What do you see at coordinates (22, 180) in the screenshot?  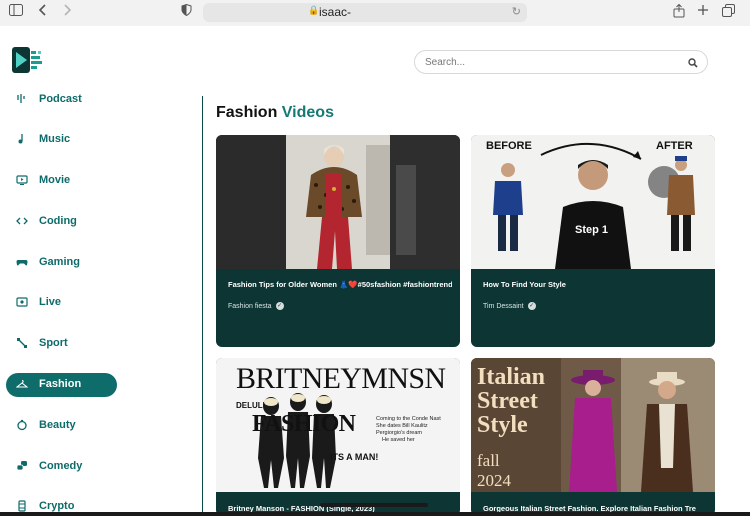 I see `movie-icon` at bounding box center [22, 180].